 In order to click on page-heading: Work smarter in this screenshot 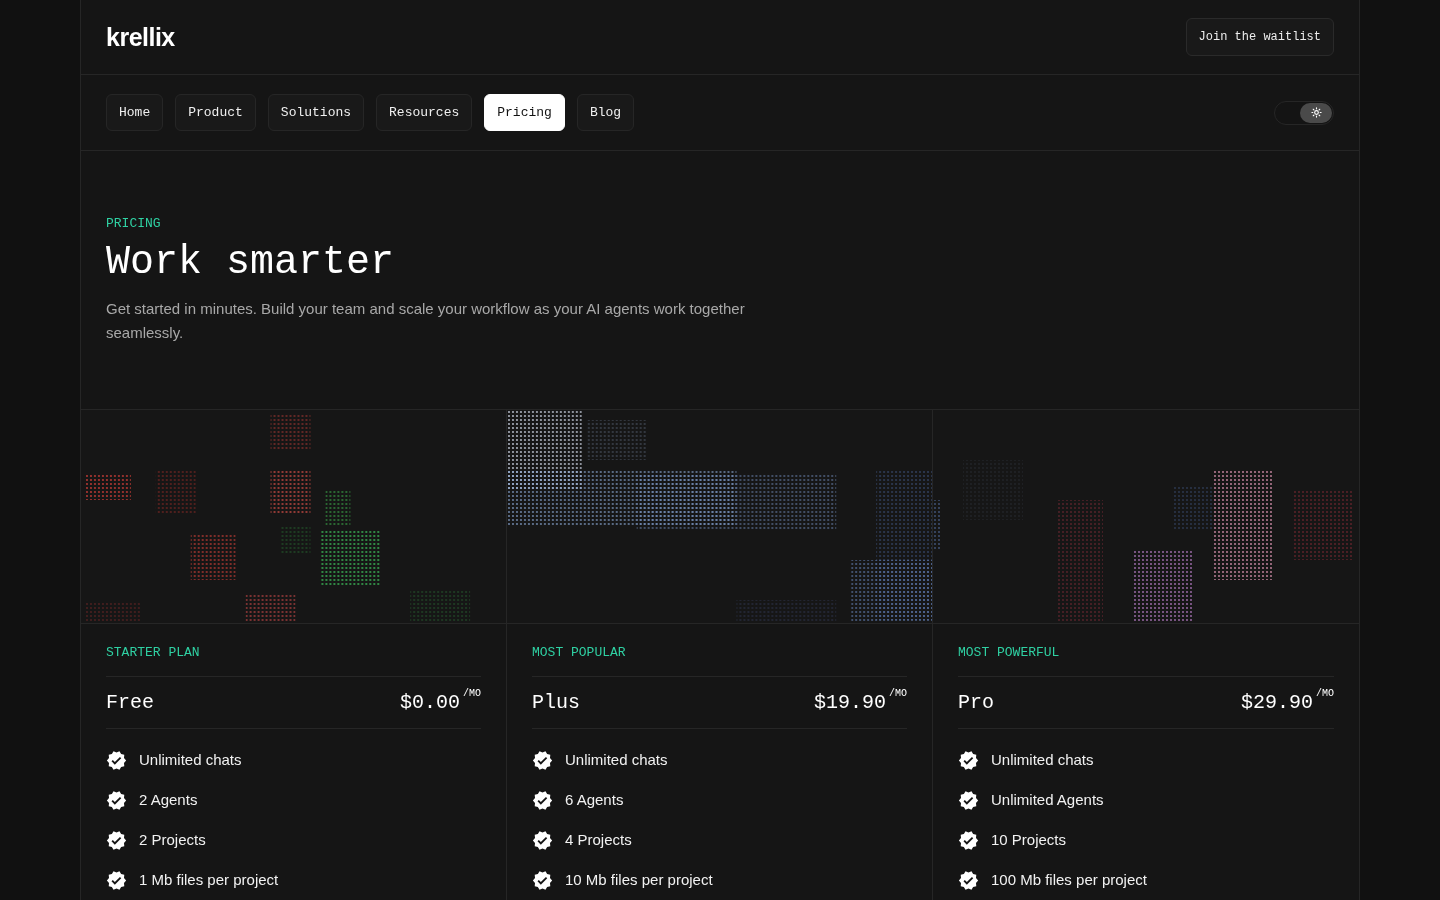, I will do `click(250, 263)`.